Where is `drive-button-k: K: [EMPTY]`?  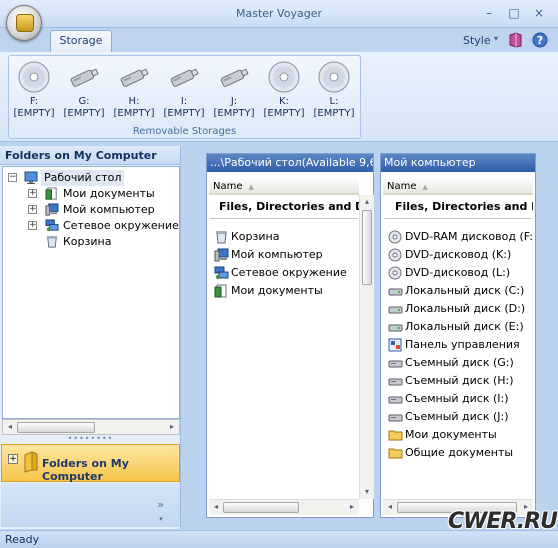
drive-button-k: K: [EMPTY] is located at coordinates (284, 90).